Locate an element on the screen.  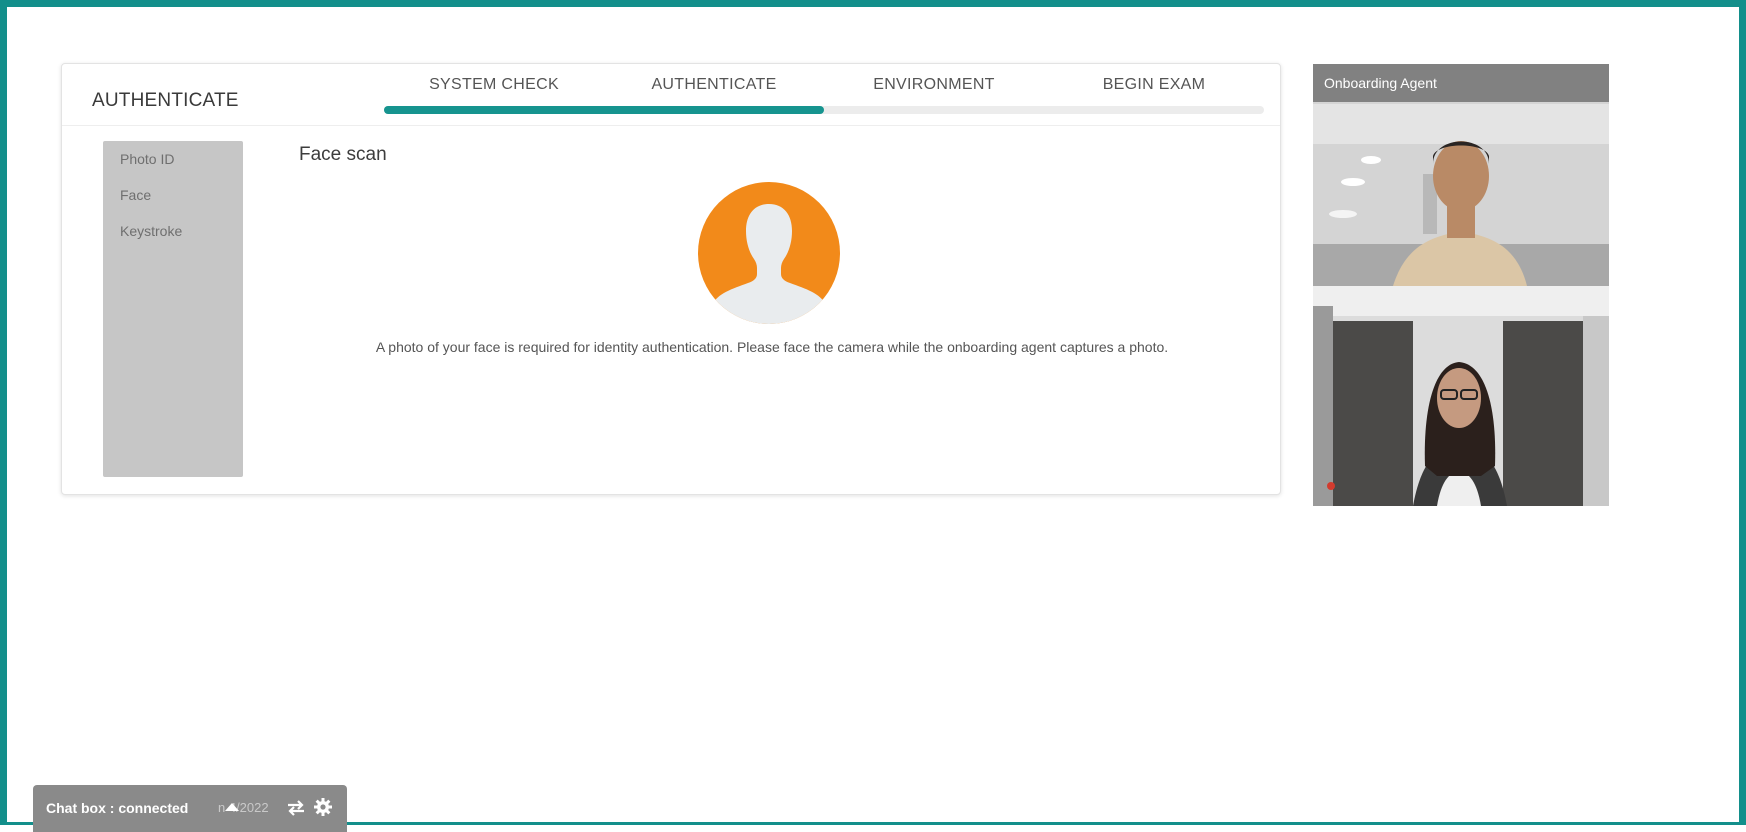
candidate-video-feed is located at coordinates (1461, 396).